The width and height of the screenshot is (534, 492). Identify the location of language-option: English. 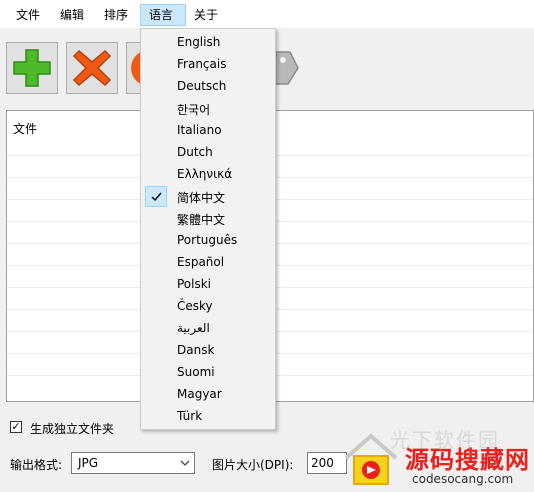
(208, 43).